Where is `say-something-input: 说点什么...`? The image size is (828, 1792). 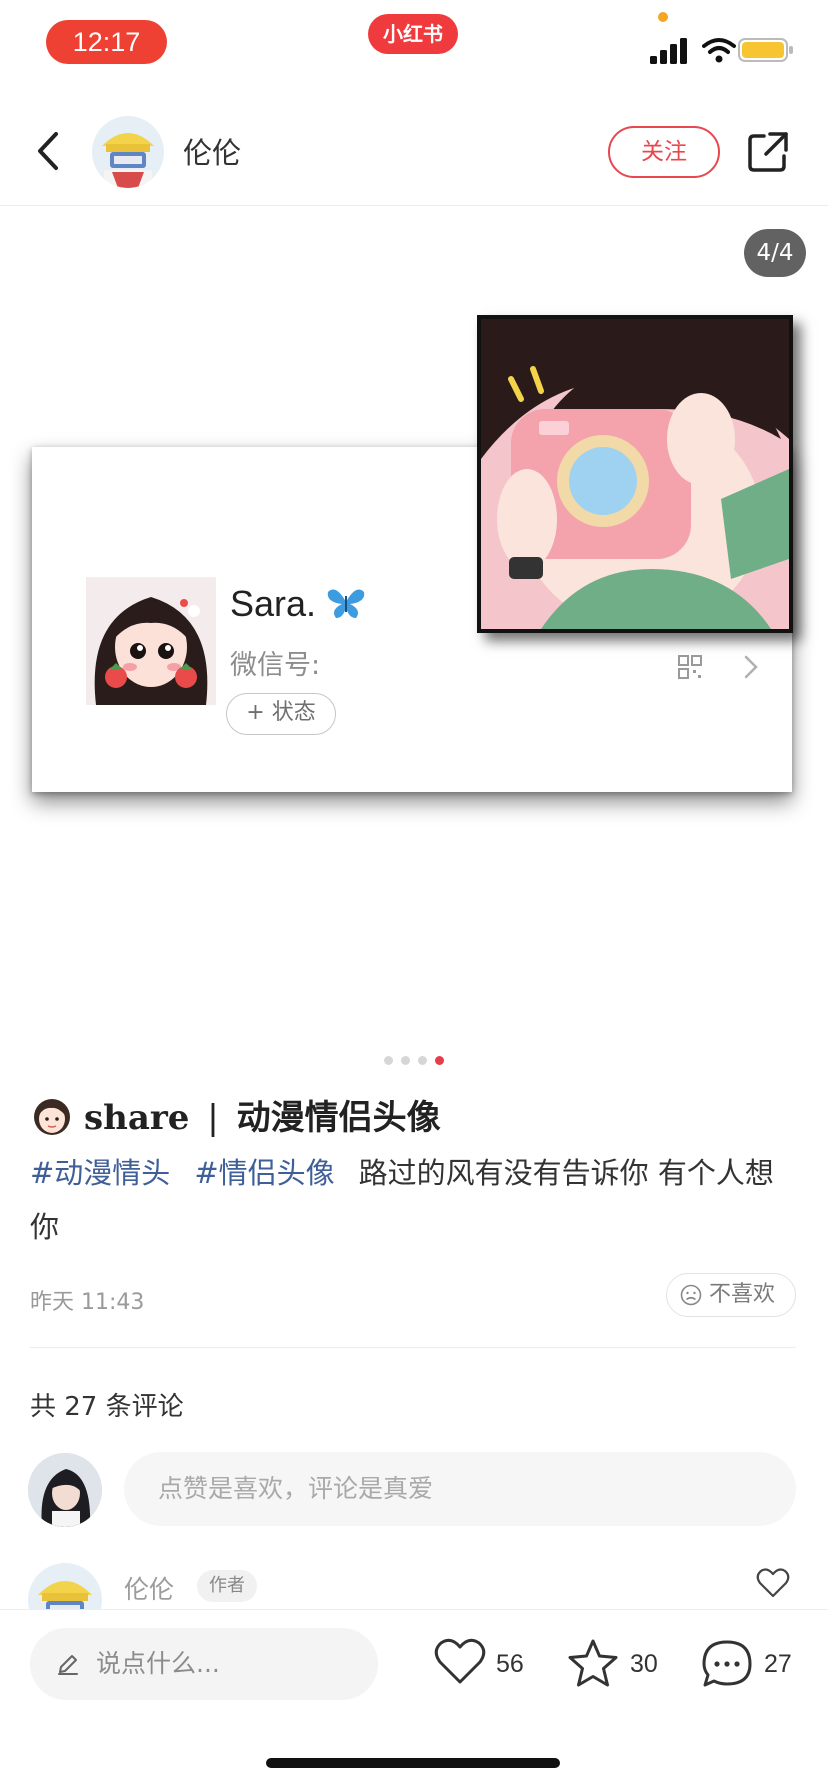 say-something-input: 说点什么... is located at coordinates (204, 1664).